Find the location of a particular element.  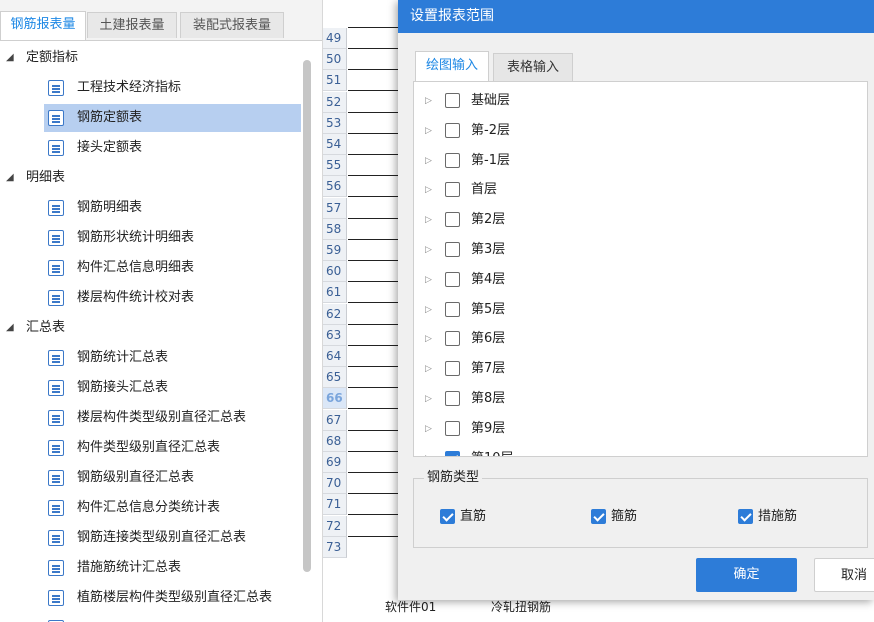

floor-item: ▷ 第-2层 is located at coordinates (634, 131).